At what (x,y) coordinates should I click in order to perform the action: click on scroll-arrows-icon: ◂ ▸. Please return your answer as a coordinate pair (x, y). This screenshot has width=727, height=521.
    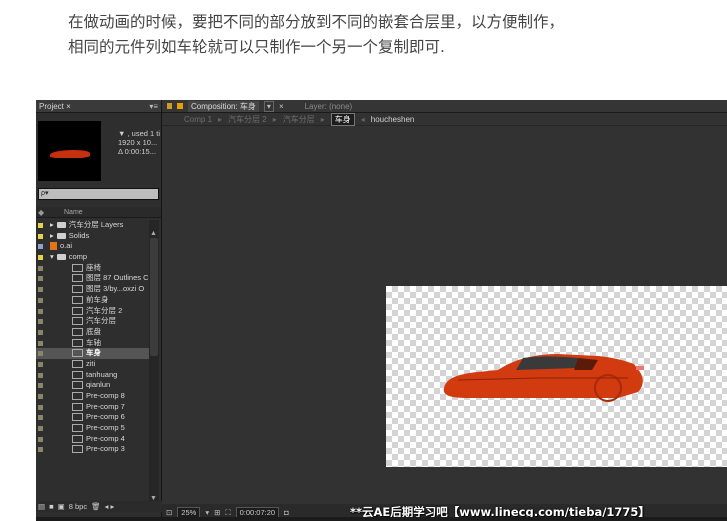
    Looking at the image, I should click on (110, 506).